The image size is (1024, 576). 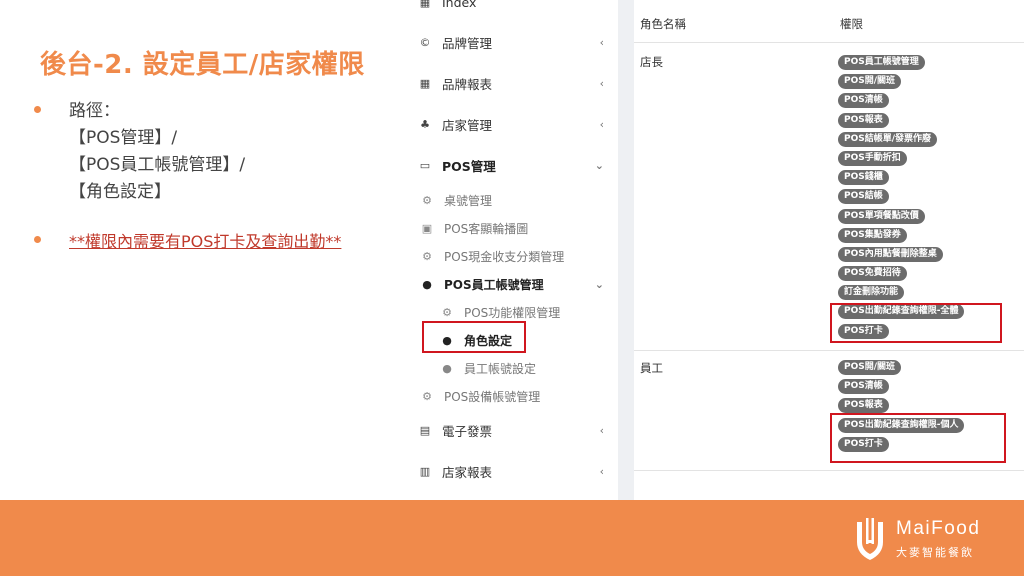 What do you see at coordinates (829, 42) in the screenshot?
I see `header-divider` at bounding box center [829, 42].